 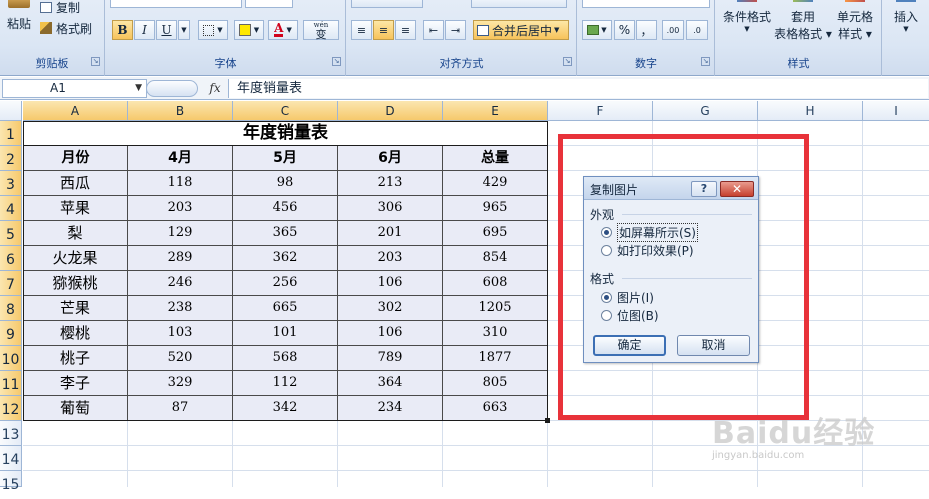 What do you see at coordinates (578, 88) in the screenshot?
I see `formula-input: 年度销量表` at bounding box center [578, 88].